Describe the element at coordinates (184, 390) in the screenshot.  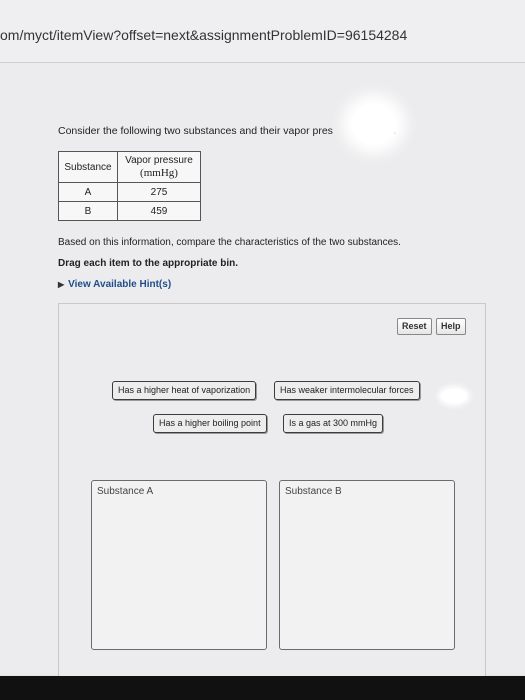
I see `drag-item: Has a higher heat of vaporization` at that location.